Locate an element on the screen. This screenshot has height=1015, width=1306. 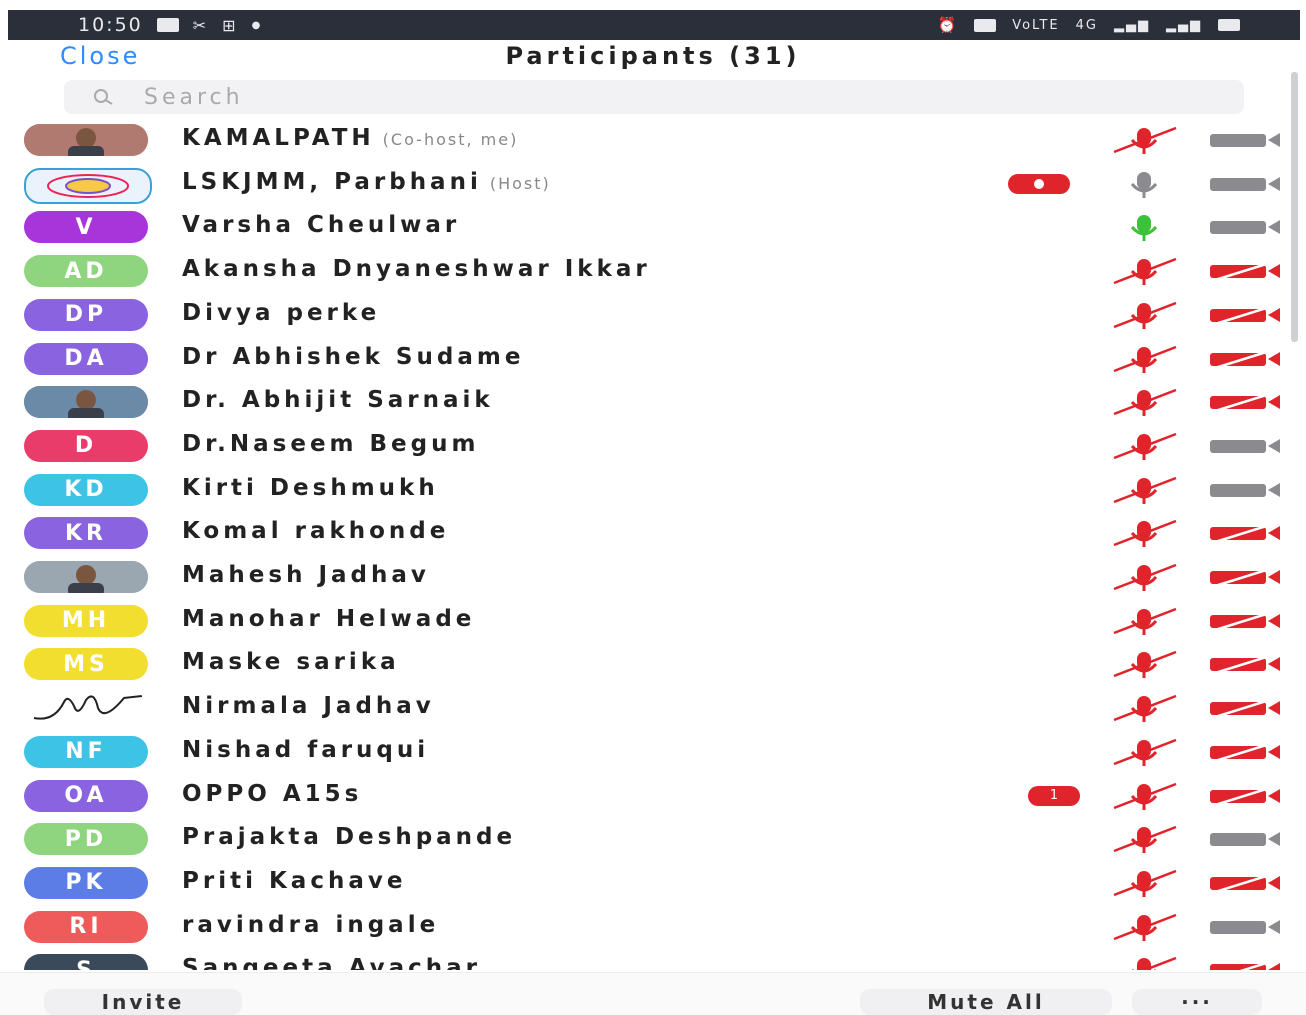
participant-row: AD Akansha Dnyaneshwar Ikkar is located at coordinates (645, 271).